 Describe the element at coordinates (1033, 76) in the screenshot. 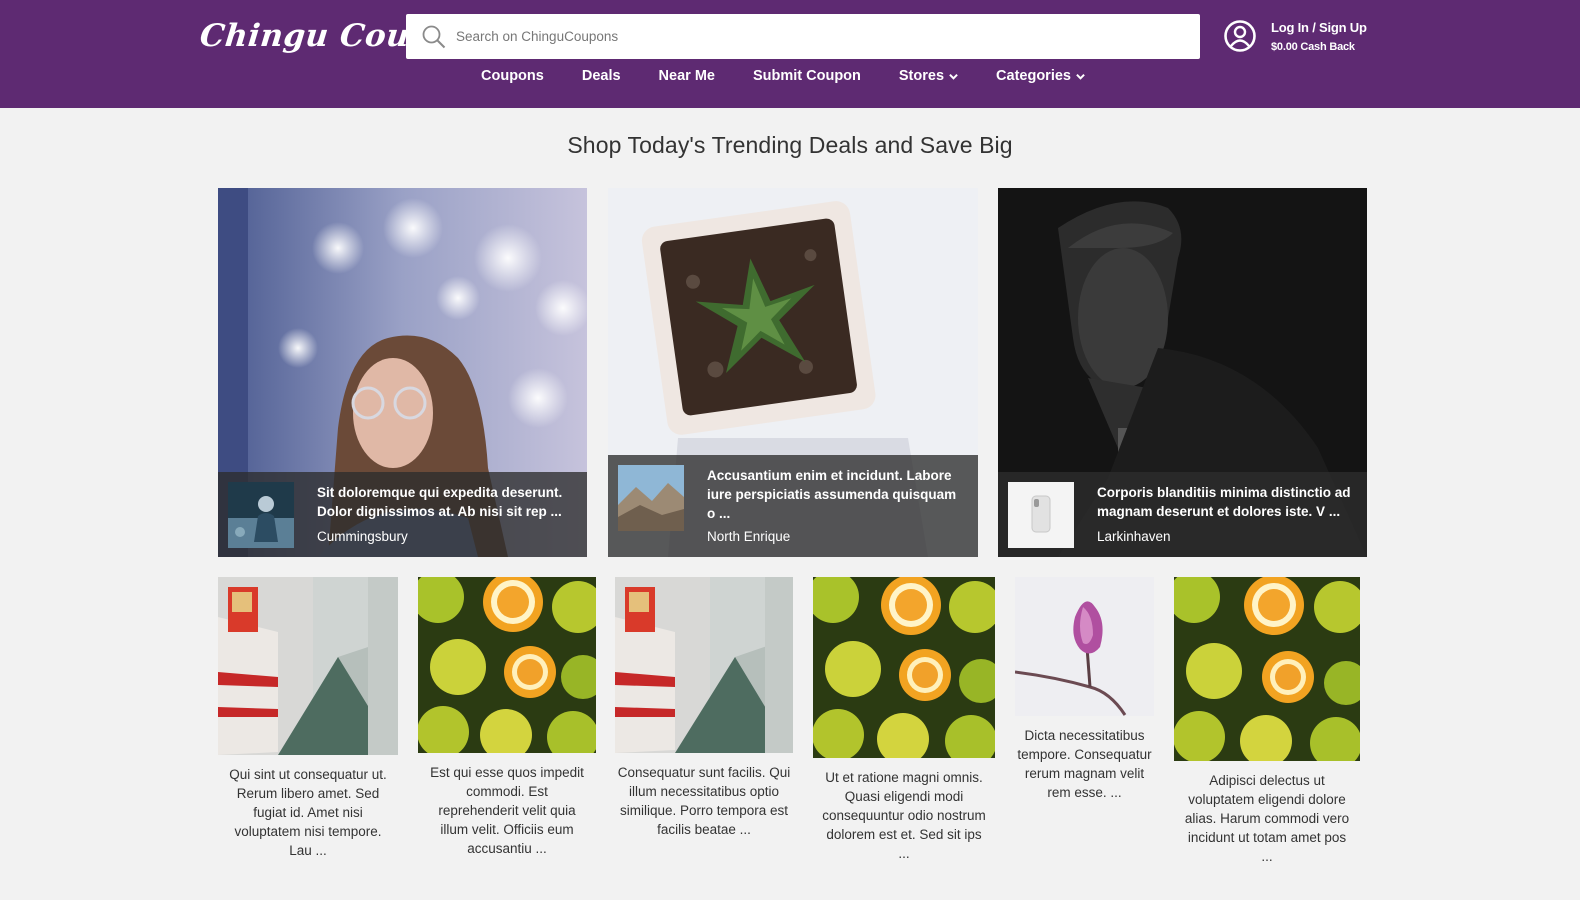

I see `nav-label: Categories` at that location.